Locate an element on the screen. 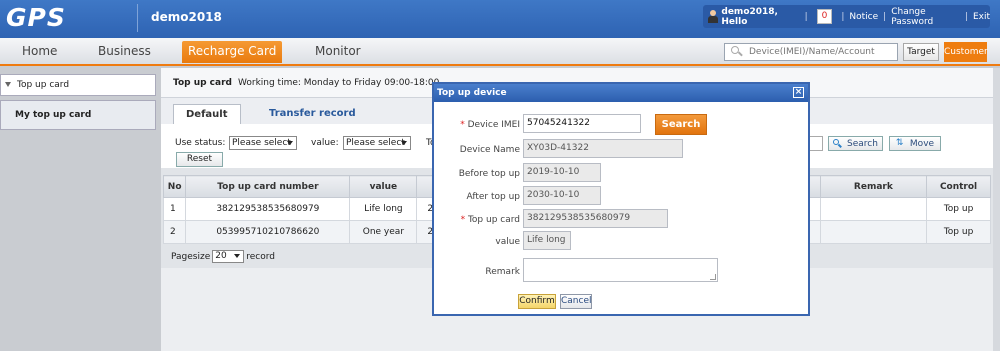 The height and width of the screenshot is (351, 1000). sidebar-item-my-top-up-card: My top up card is located at coordinates (78, 115).